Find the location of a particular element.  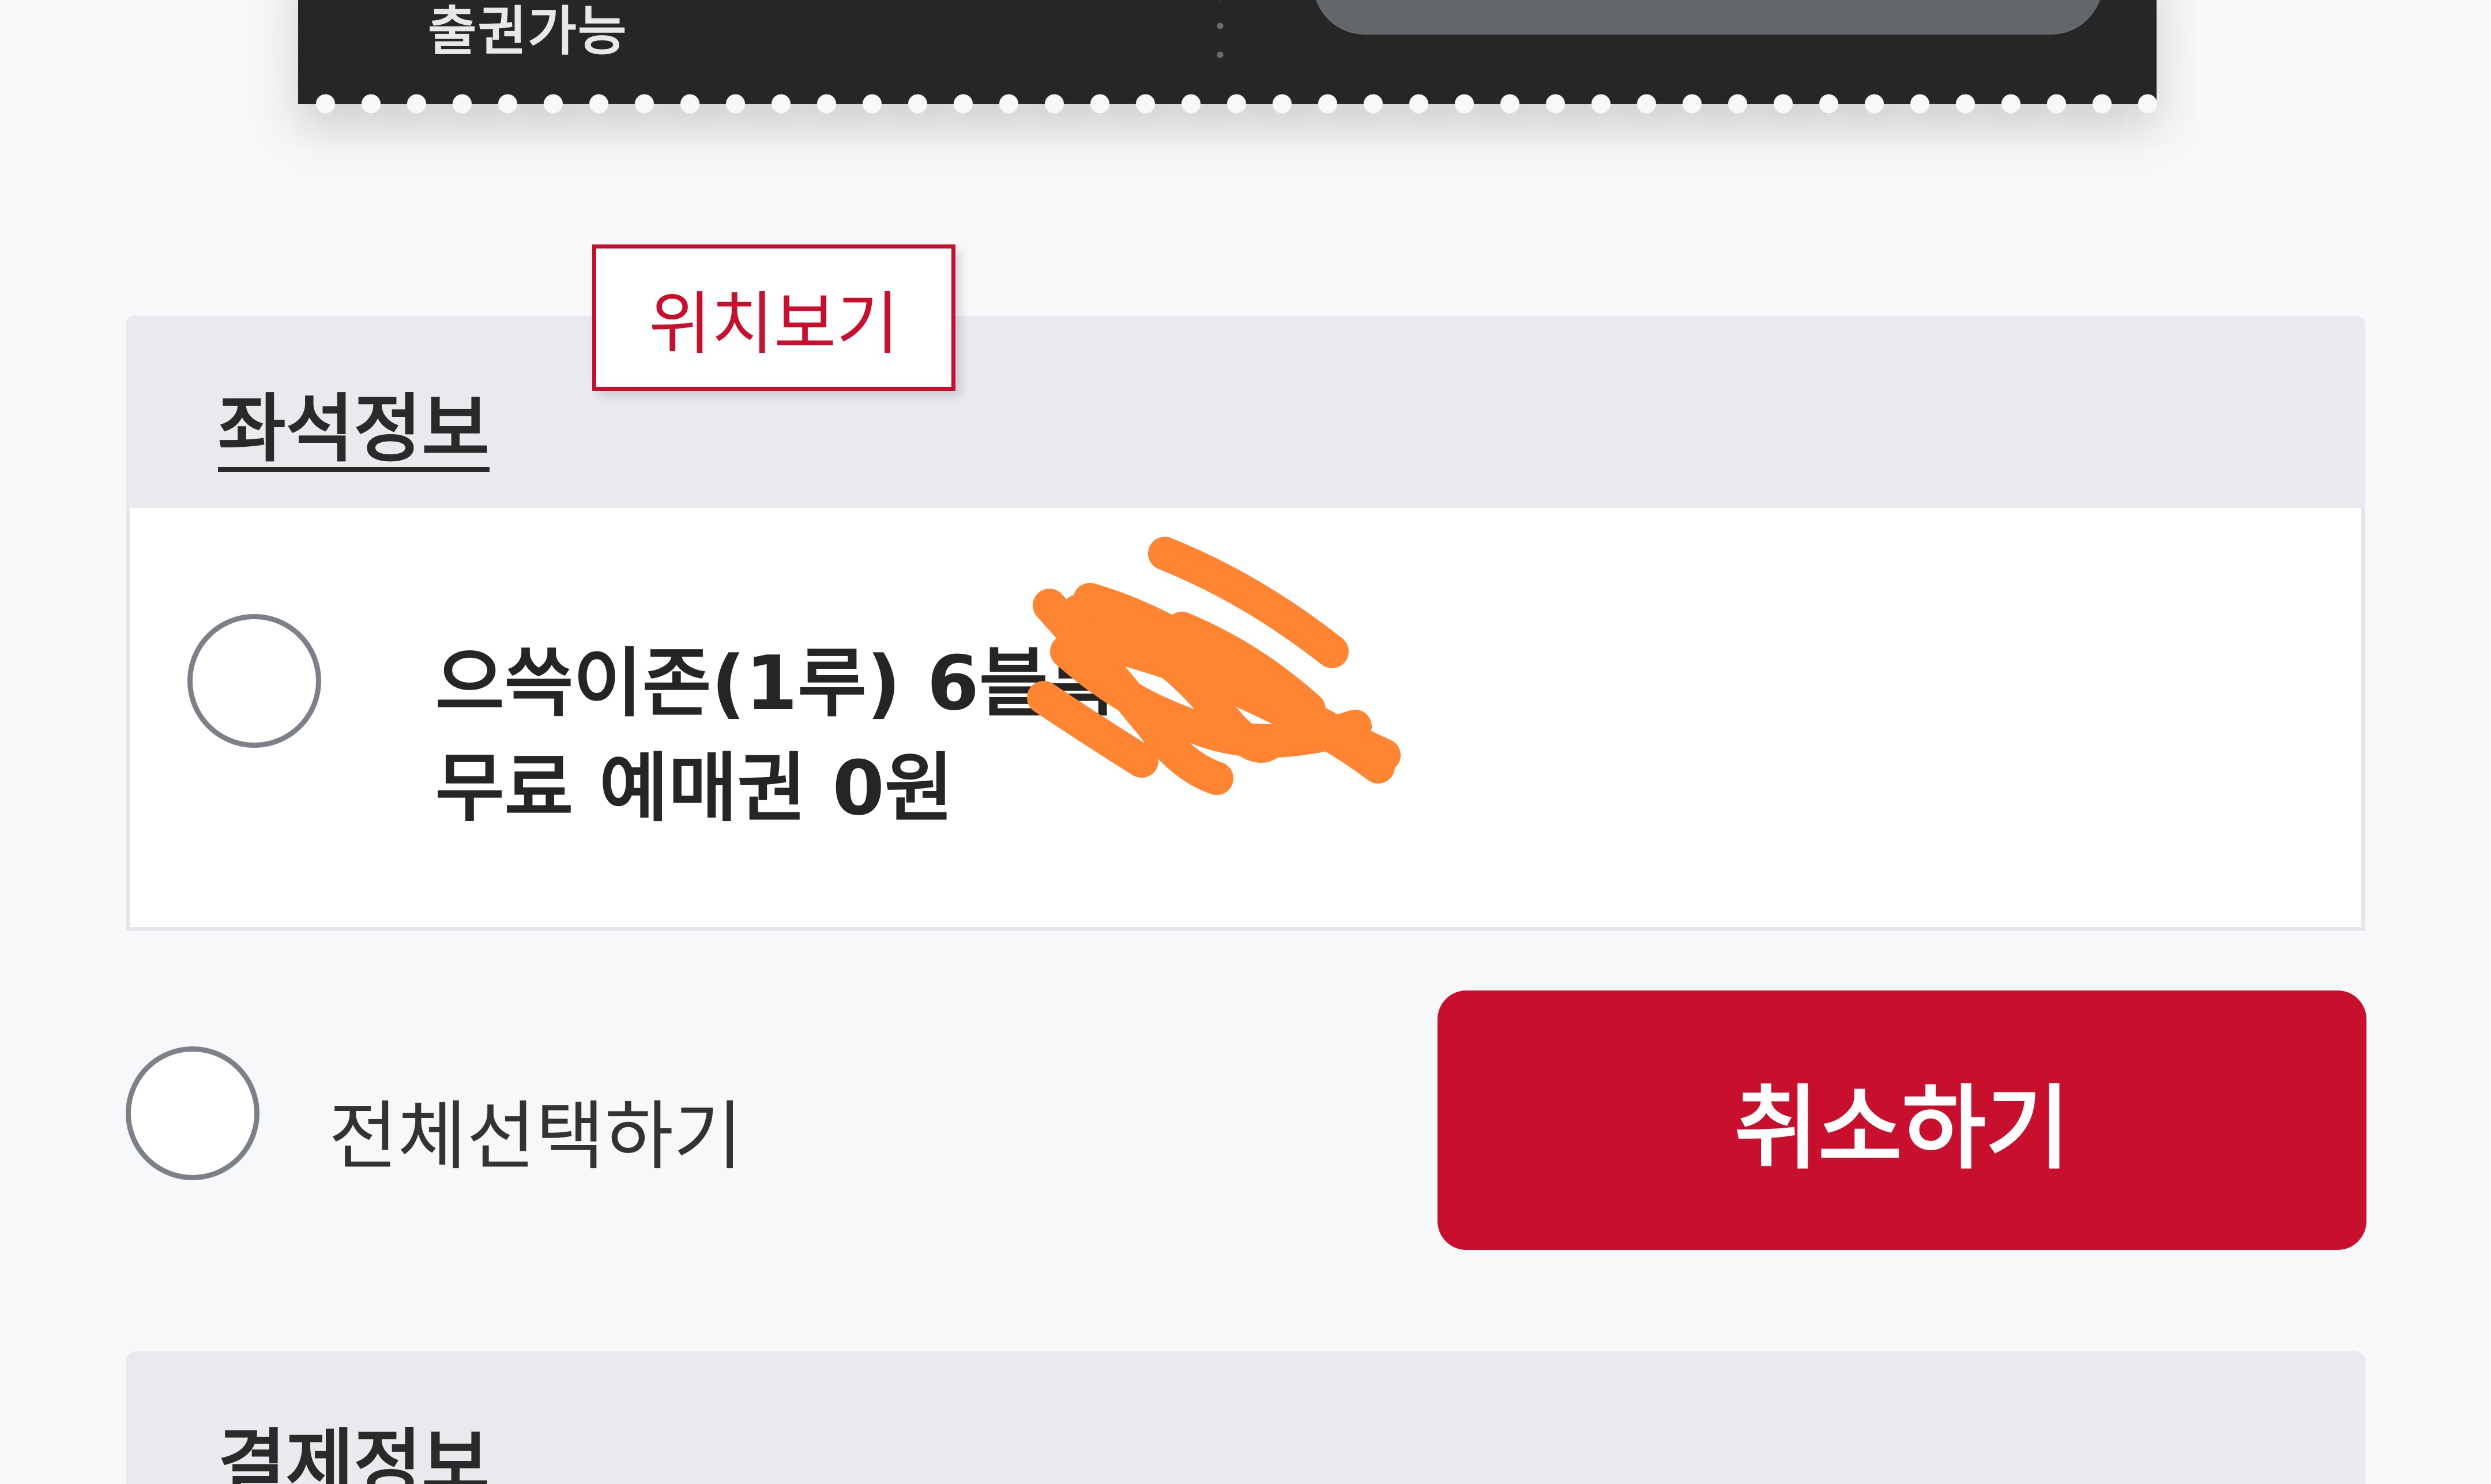

view-location-button: 위치보기 is located at coordinates (773, 317).